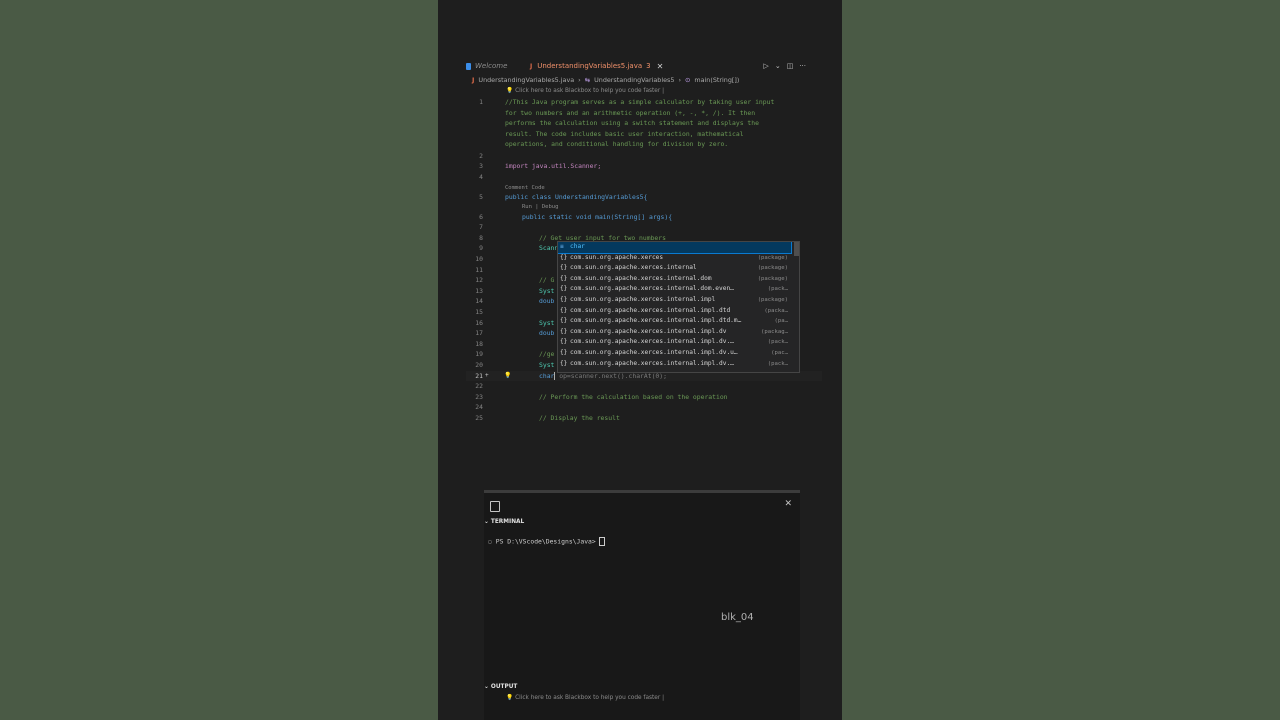 The image size is (1280, 720). Describe the element at coordinates (675, 248) in the screenshot. I see `suggestion-item-selected: ≡ char` at that location.